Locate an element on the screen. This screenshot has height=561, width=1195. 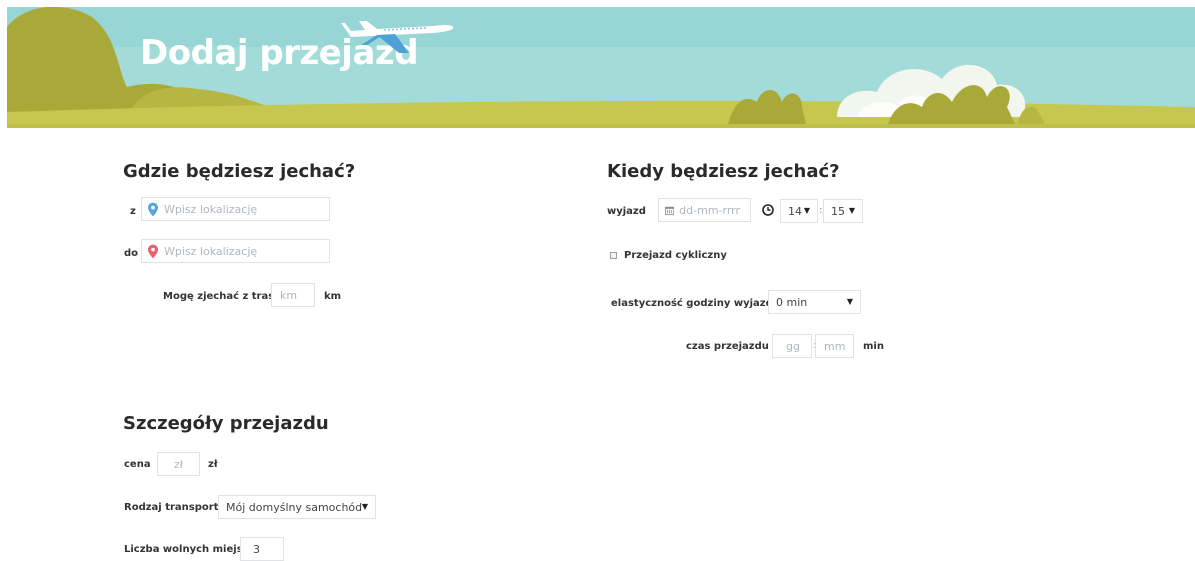
seats-label: Liczba wolnych miejsc is located at coordinates (186, 549).